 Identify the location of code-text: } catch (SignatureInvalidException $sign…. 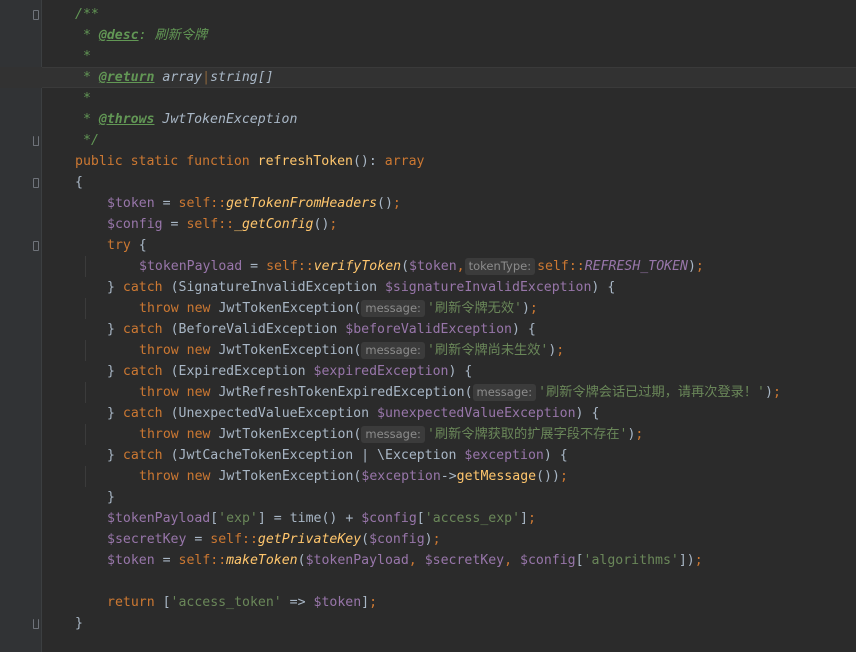
(361, 287).